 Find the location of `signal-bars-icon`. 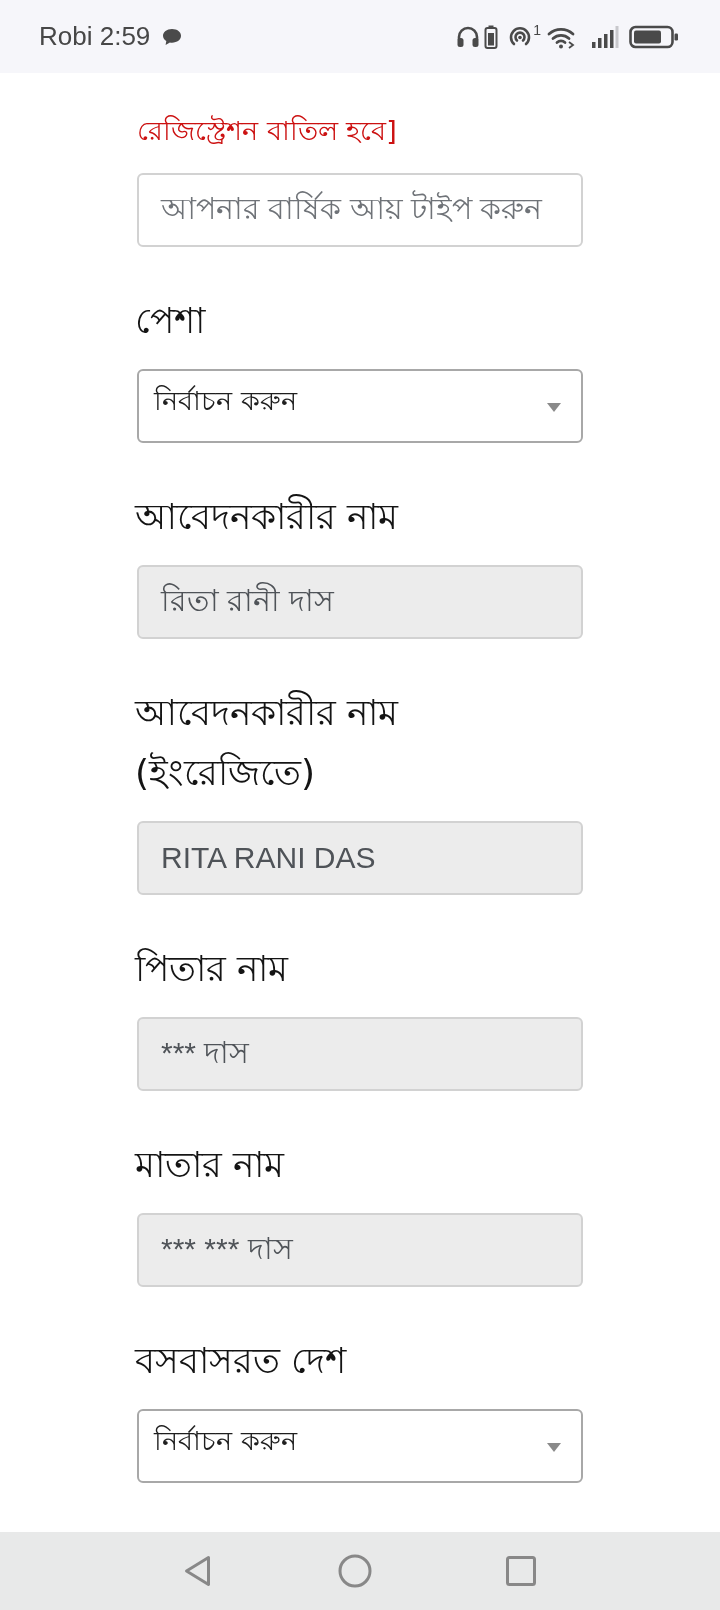

signal-bars-icon is located at coordinates (605, 36).